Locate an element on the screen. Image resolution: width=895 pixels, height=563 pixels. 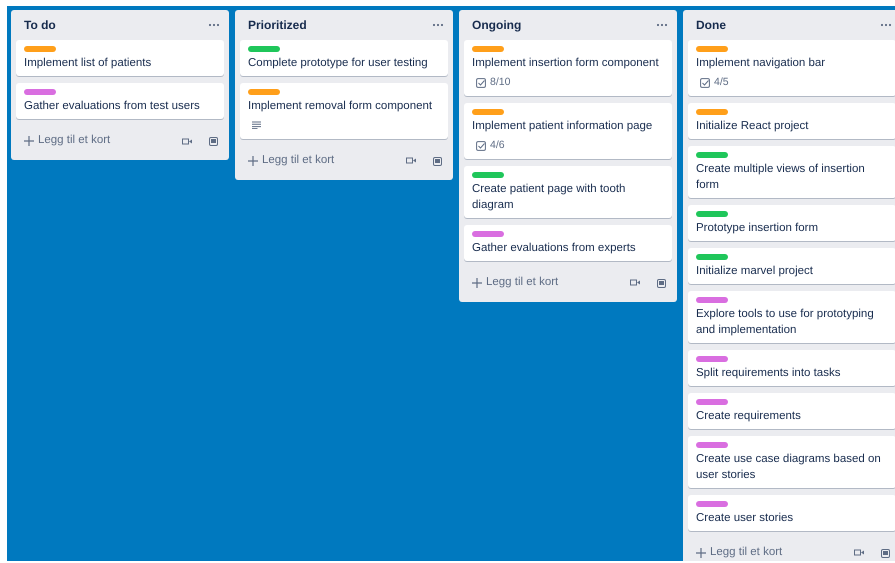
card-title: Implement removal form component is located at coordinates (341, 106).